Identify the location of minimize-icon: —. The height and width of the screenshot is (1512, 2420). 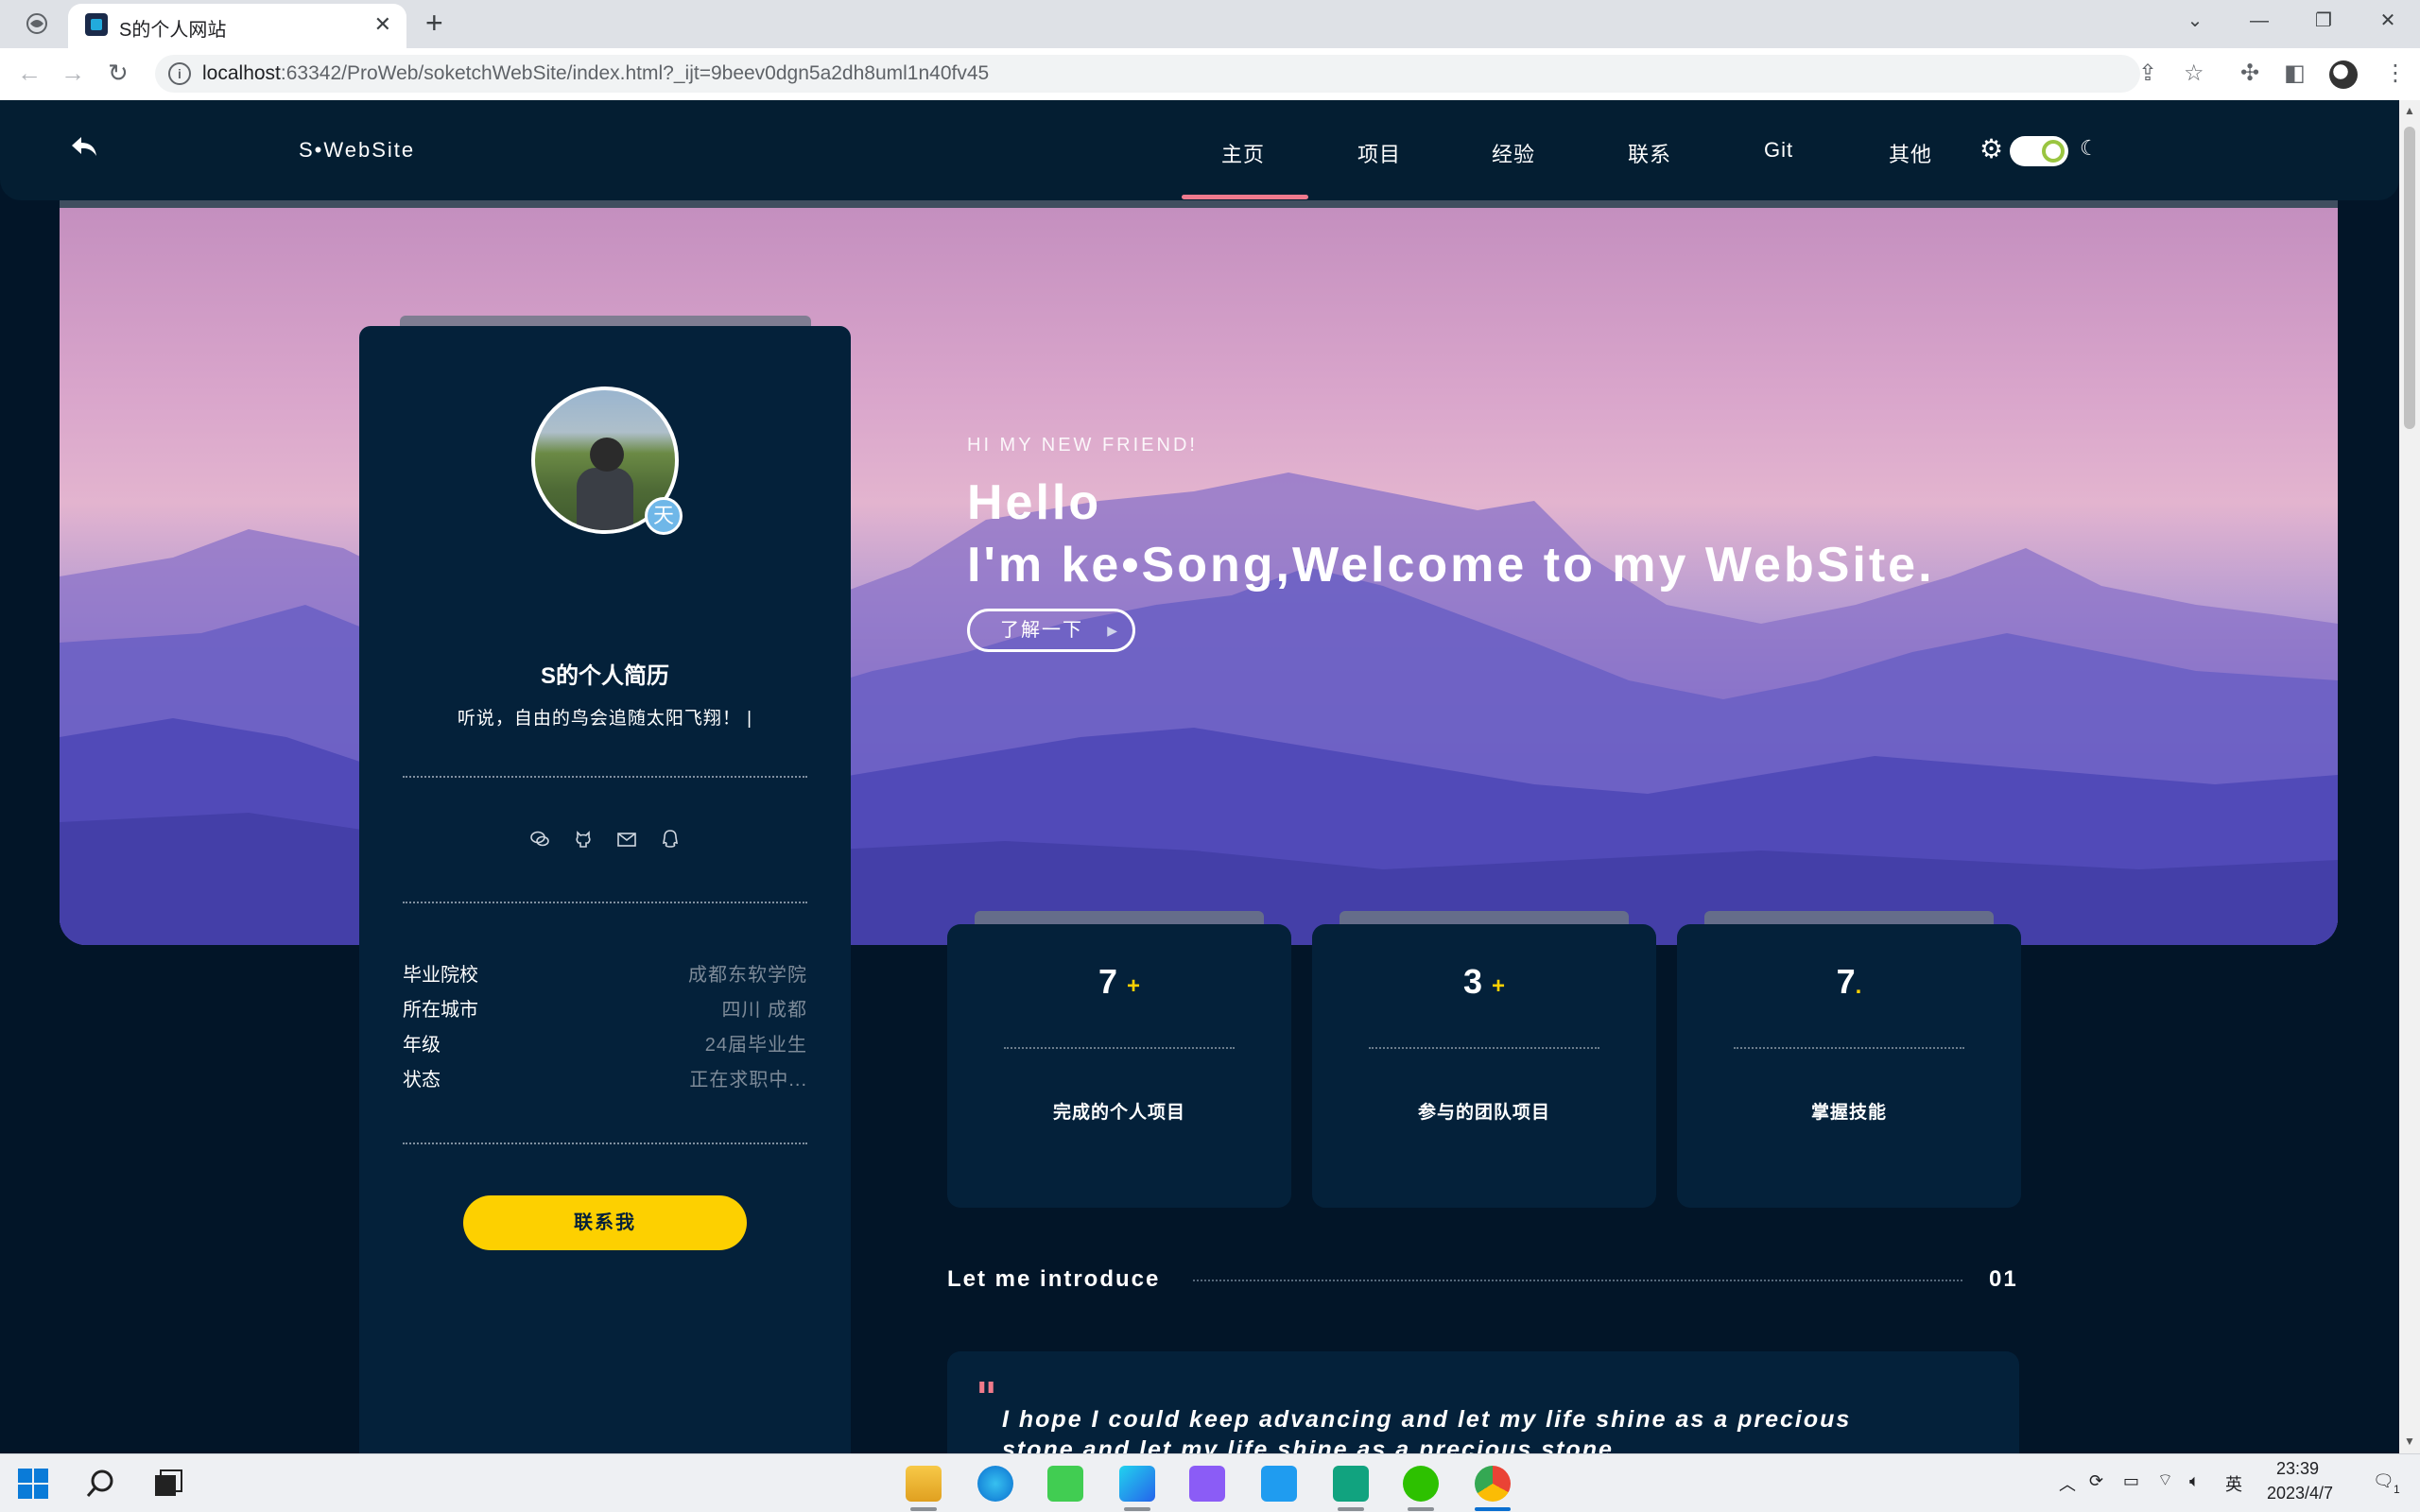
(2259, 21).